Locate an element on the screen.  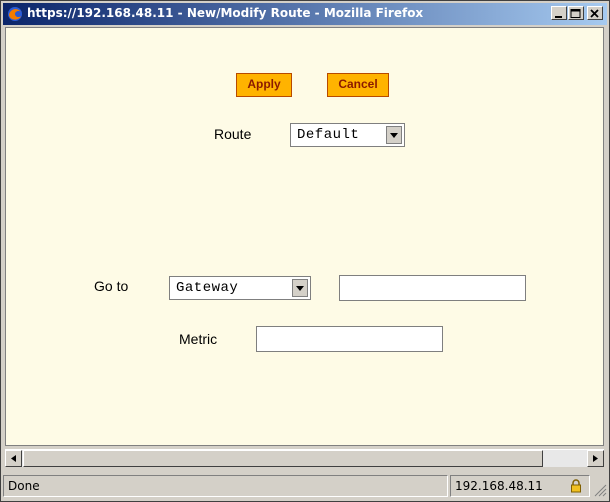
goto-dropdown-button is located at coordinates (300, 288).